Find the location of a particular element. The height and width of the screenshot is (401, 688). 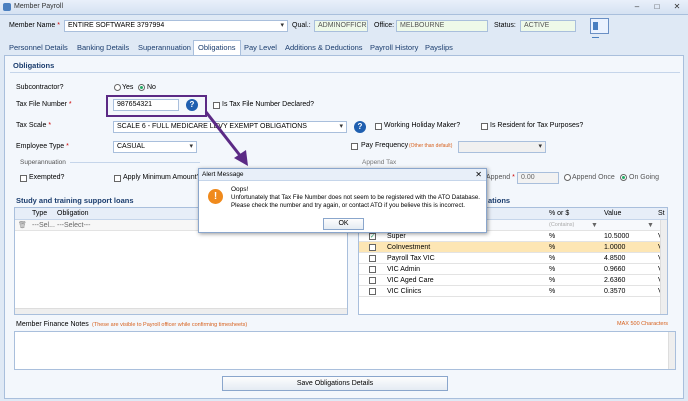

notes-max-hint: MAX 500 Characters is located at coordinates (643, 324).